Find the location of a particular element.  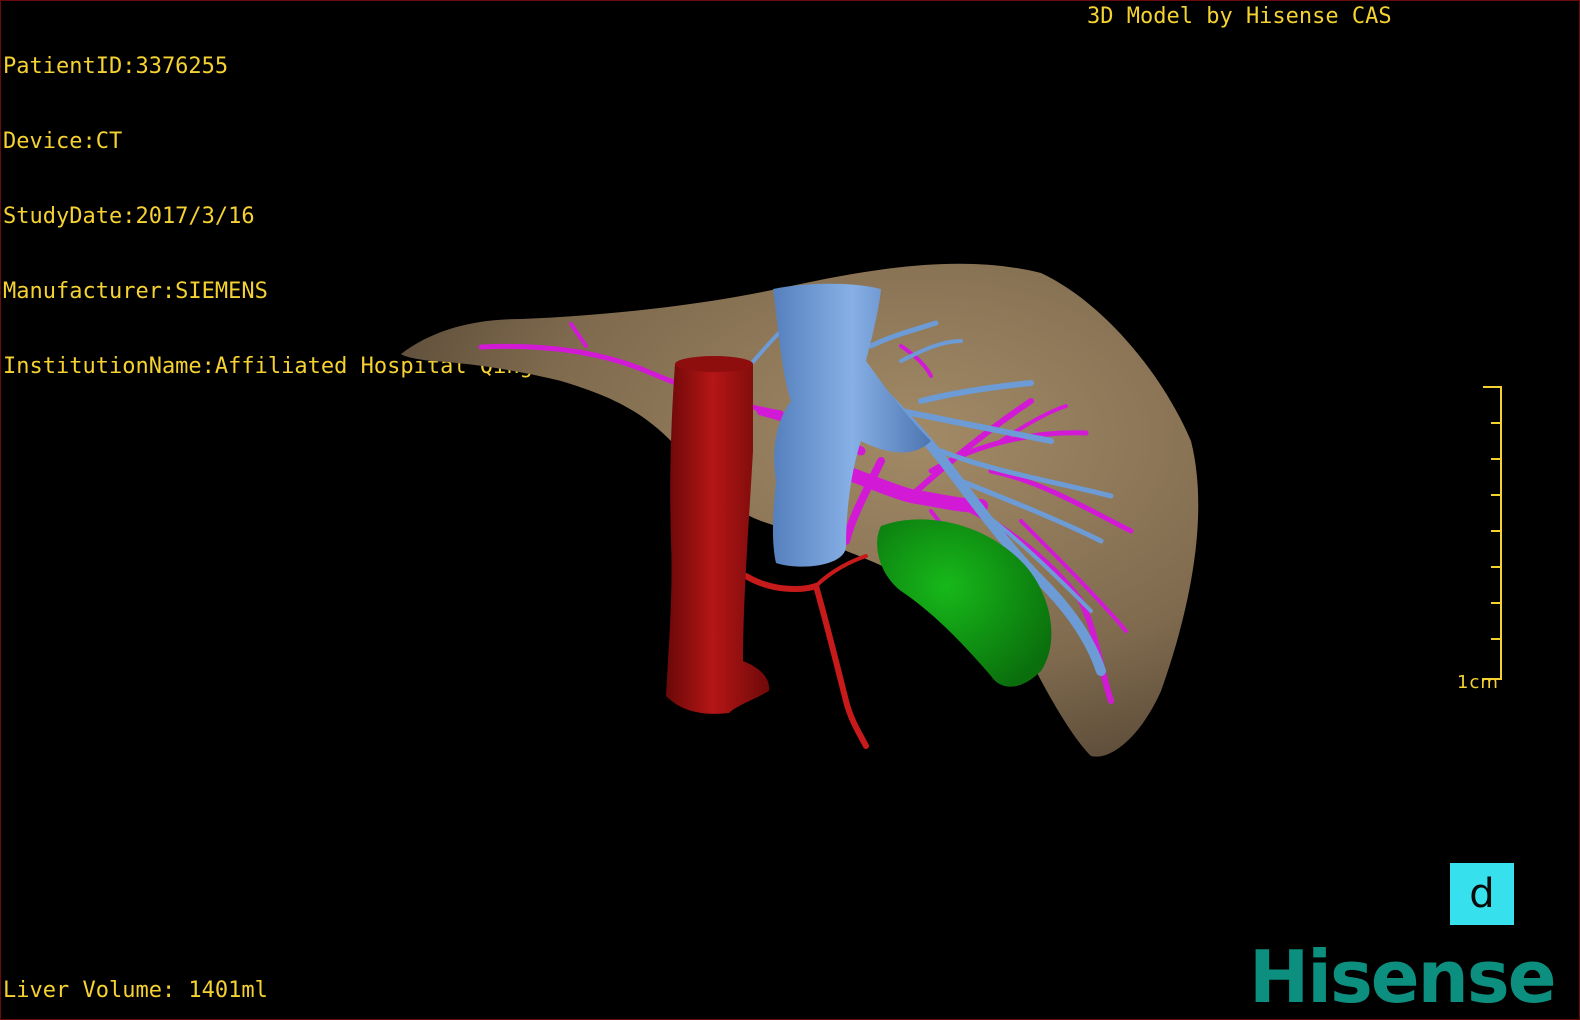

hisense-logo: Hisense is located at coordinates (1403, 977).